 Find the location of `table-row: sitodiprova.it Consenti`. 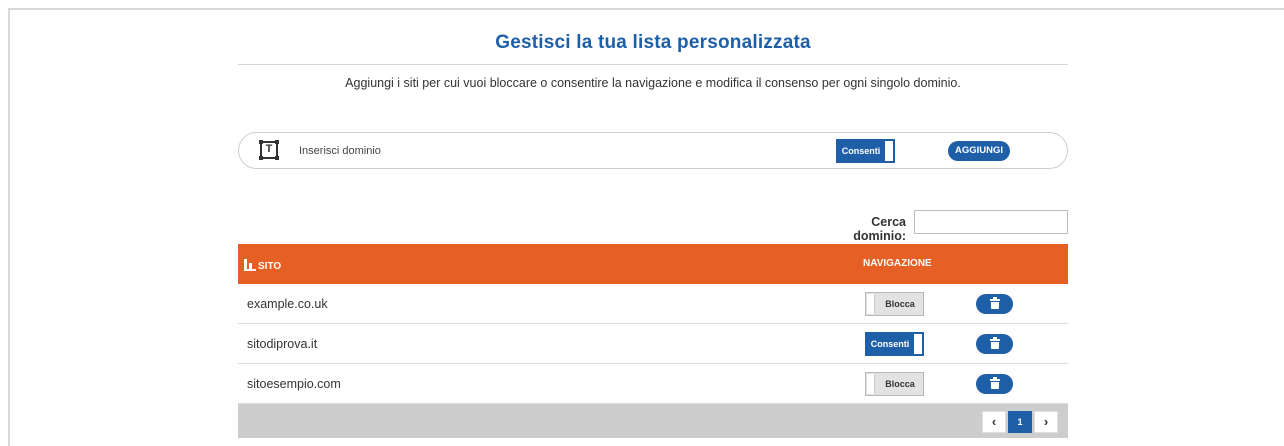

table-row: sitodiprova.it Consenti is located at coordinates (653, 344).